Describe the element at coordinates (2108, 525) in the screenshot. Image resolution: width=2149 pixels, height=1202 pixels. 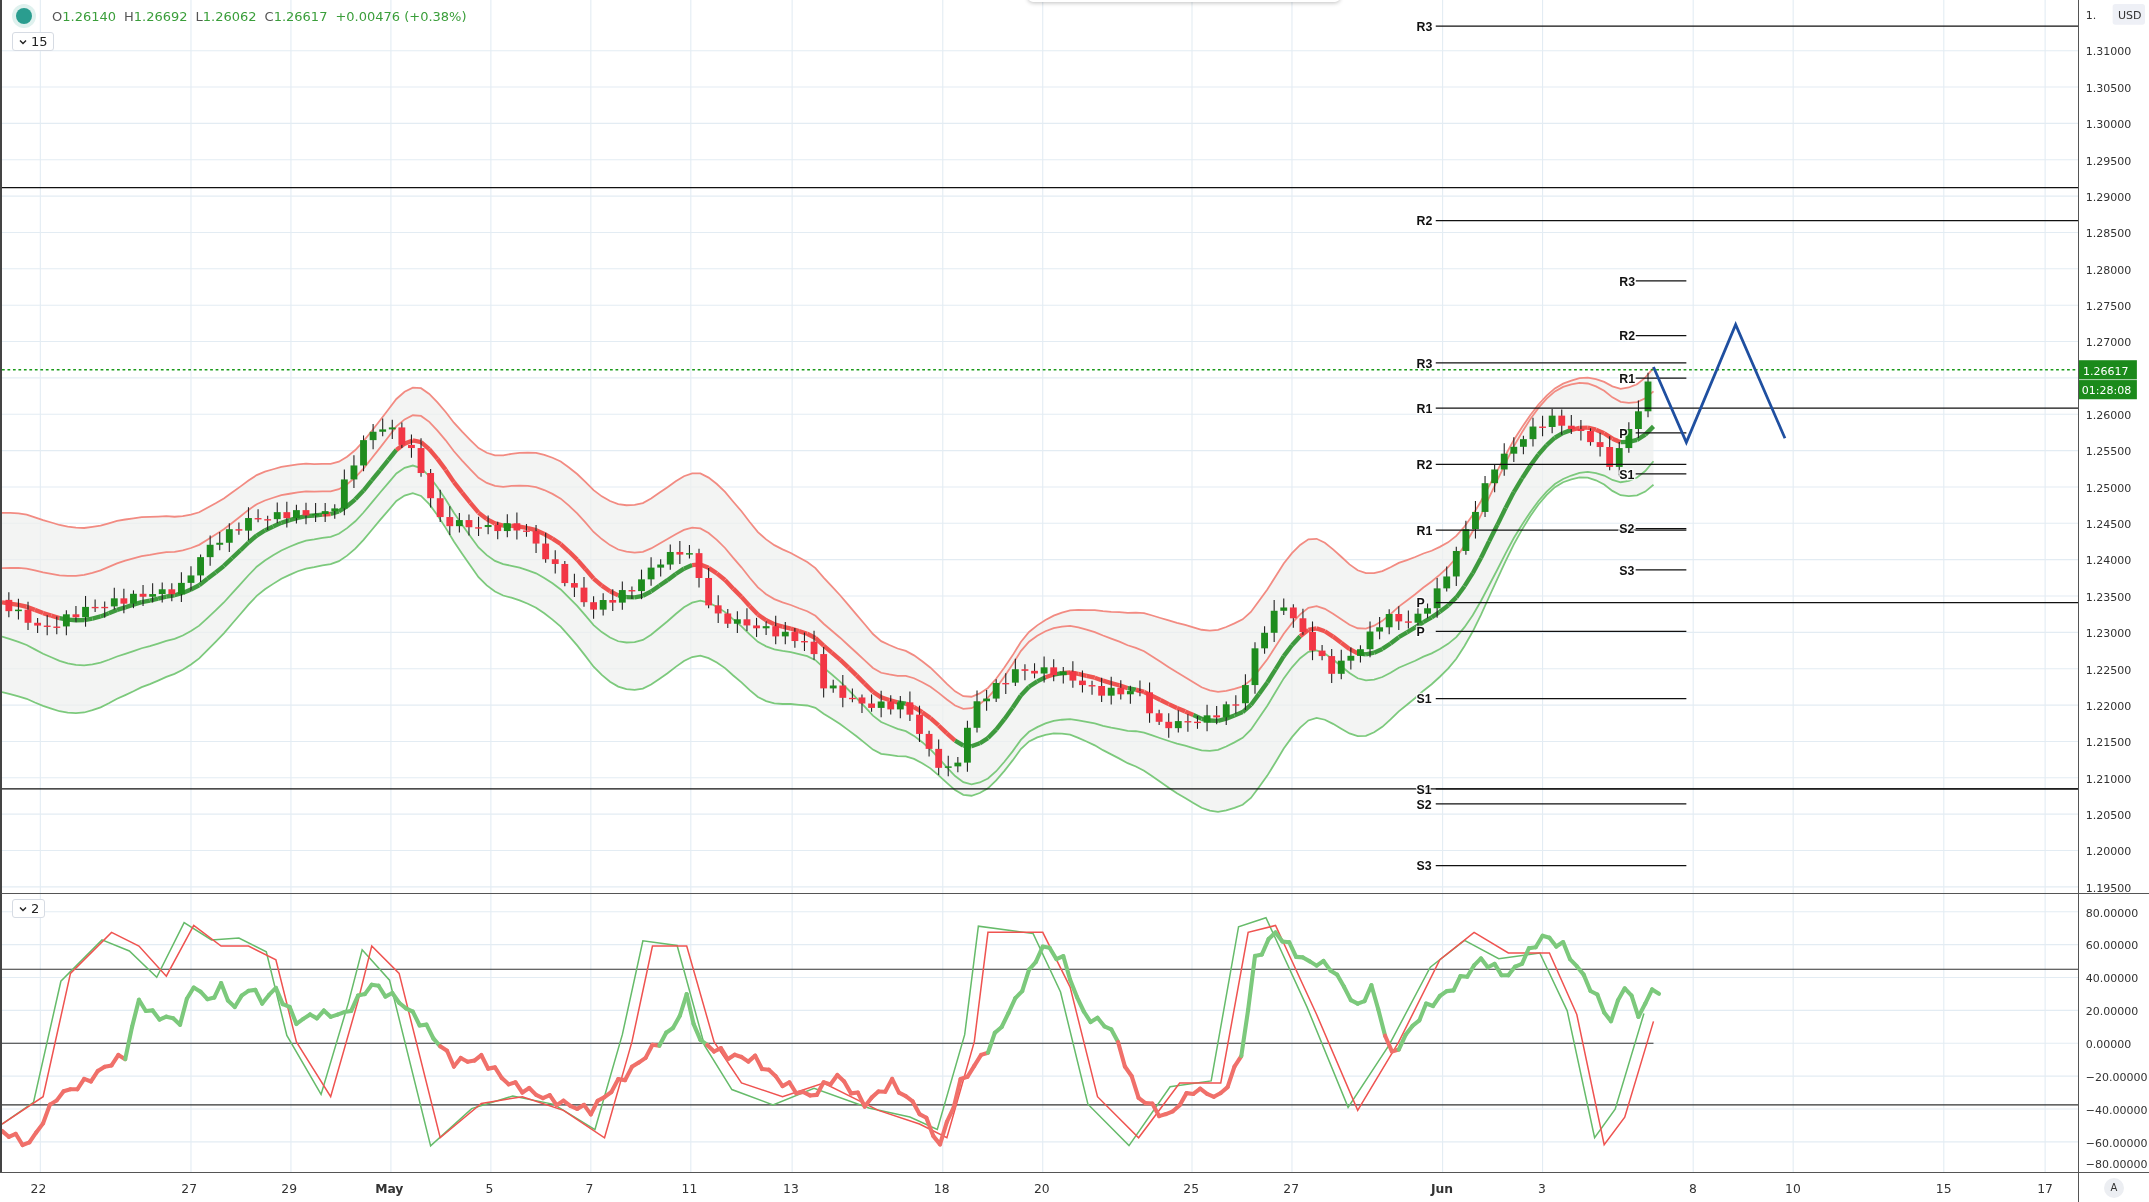
I see `price-tick: 1.24500` at that location.